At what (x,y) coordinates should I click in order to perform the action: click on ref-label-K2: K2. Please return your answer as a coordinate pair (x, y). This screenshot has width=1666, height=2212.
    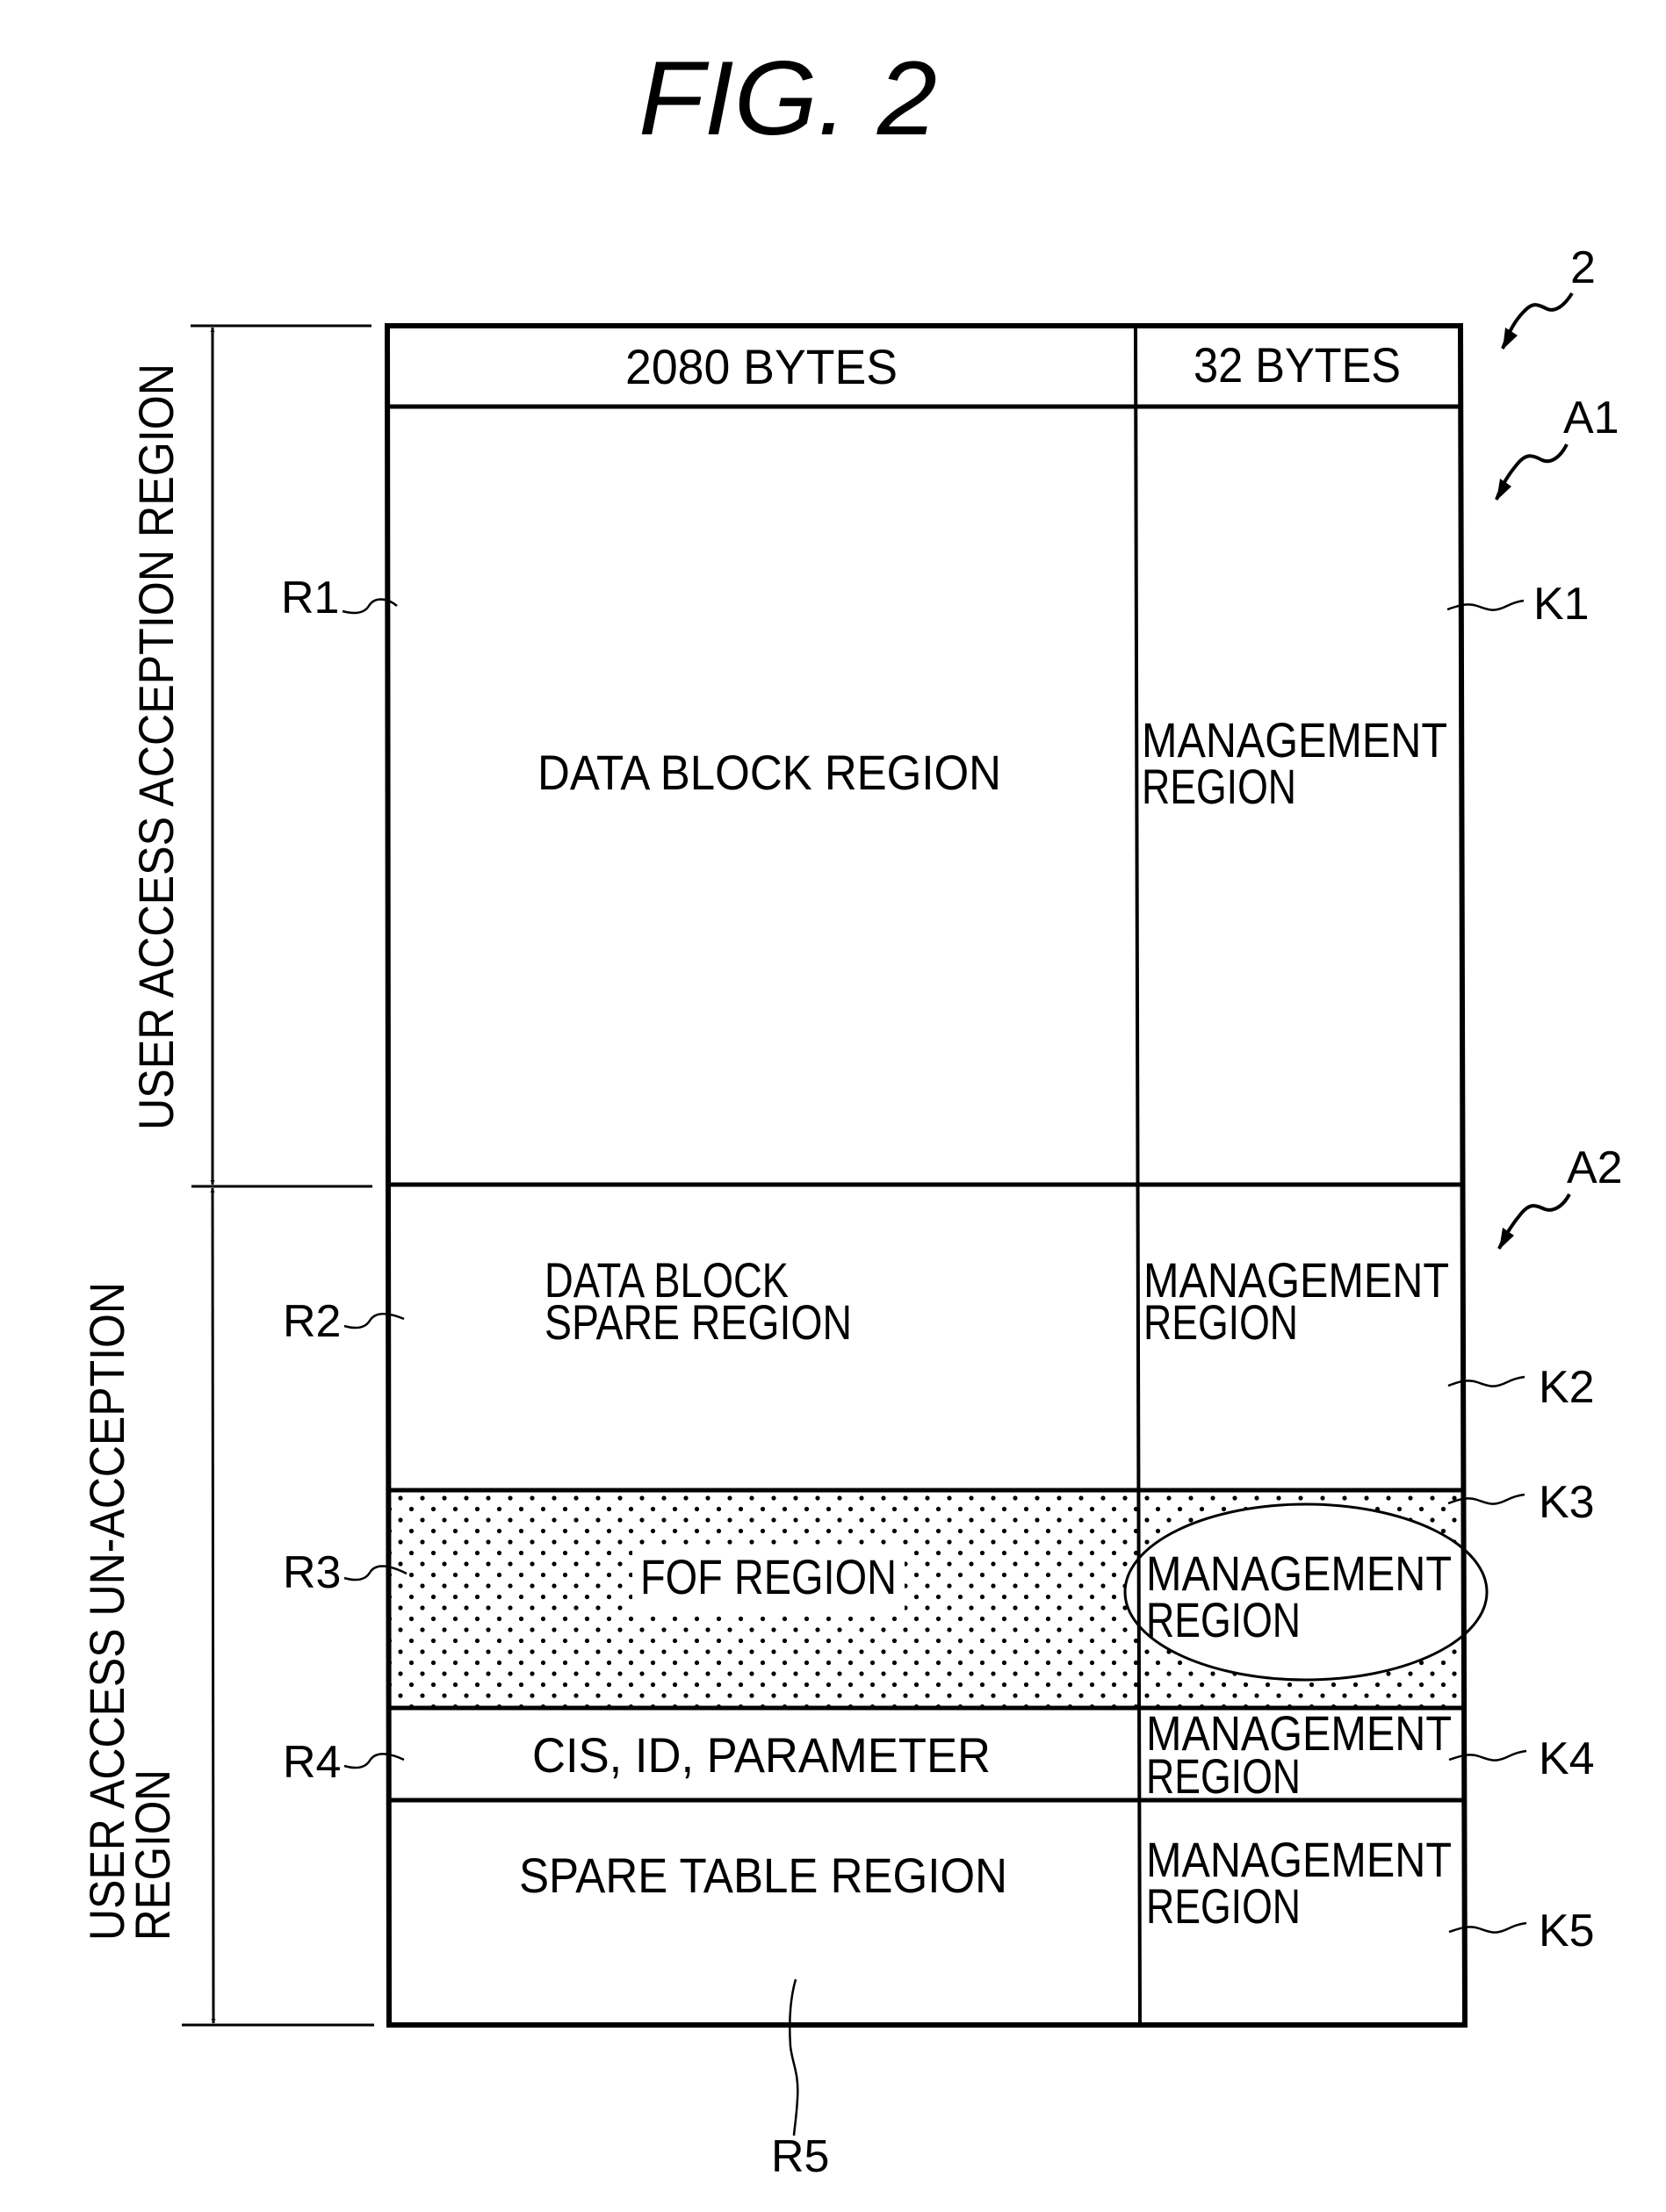
    Looking at the image, I should click on (1567, 1388).